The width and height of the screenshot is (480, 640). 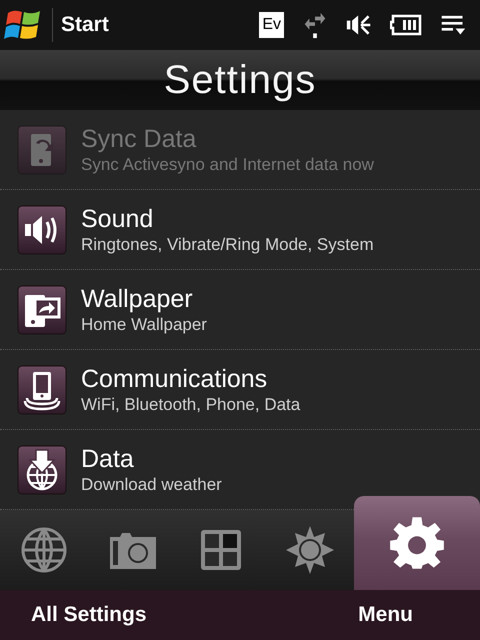 I want to click on sun-icon, so click(x=309, y=550).